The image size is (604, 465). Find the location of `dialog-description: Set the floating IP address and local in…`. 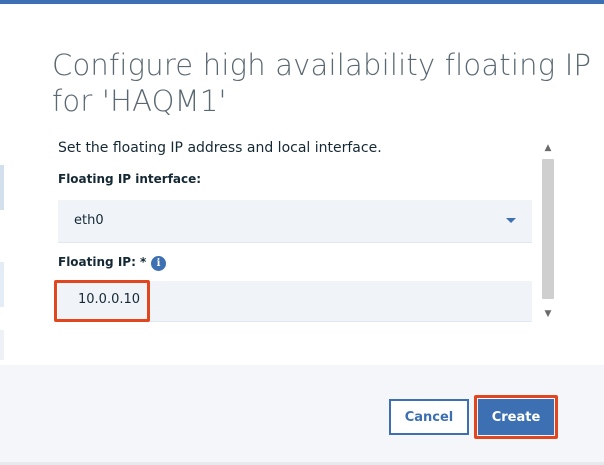

dialog-description: Set the floating IP address and local in… is located at coordinates (220, 148).